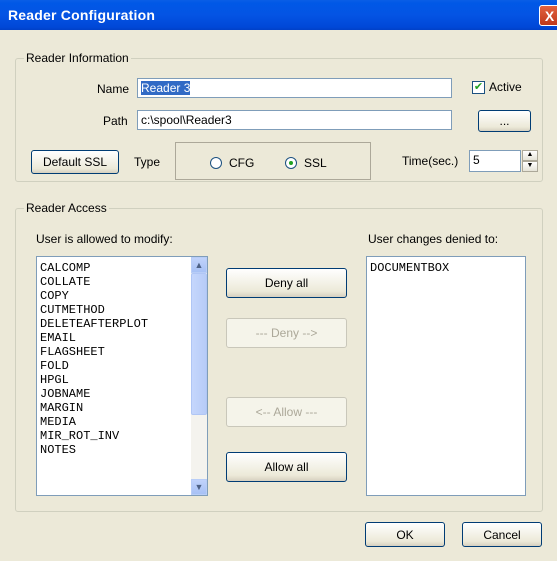  I want to click on list-item: MARGIN, so click(122, 408).